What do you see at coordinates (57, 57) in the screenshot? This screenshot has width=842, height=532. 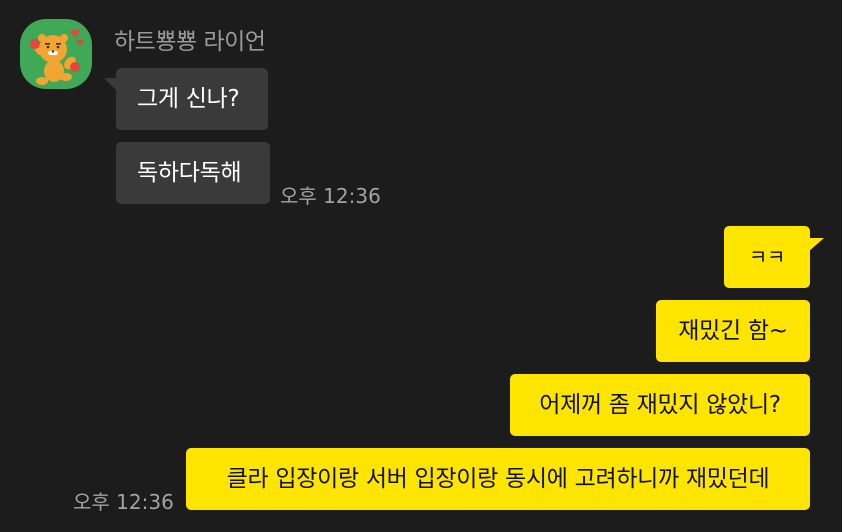 I see `lion-character-icon` at bounding box center [57, 57].